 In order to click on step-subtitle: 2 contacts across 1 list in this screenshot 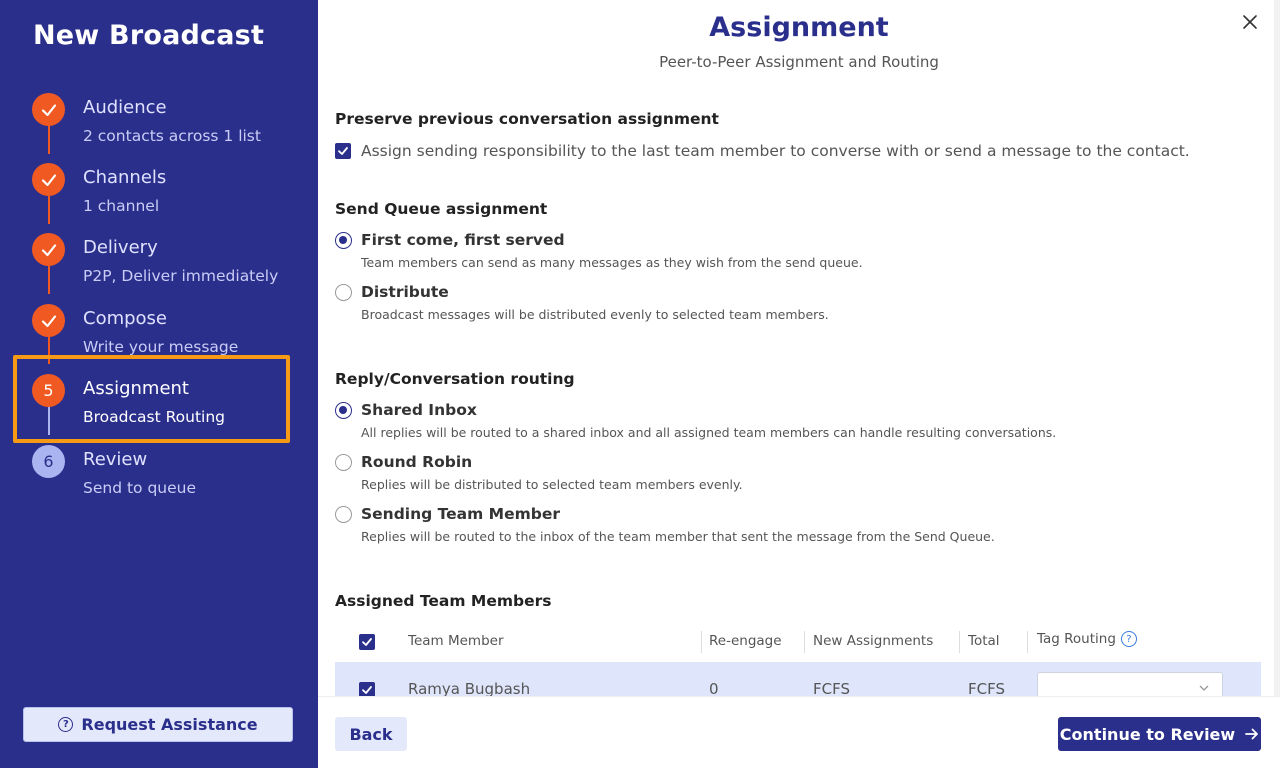, I will do `click(172, 136)`.